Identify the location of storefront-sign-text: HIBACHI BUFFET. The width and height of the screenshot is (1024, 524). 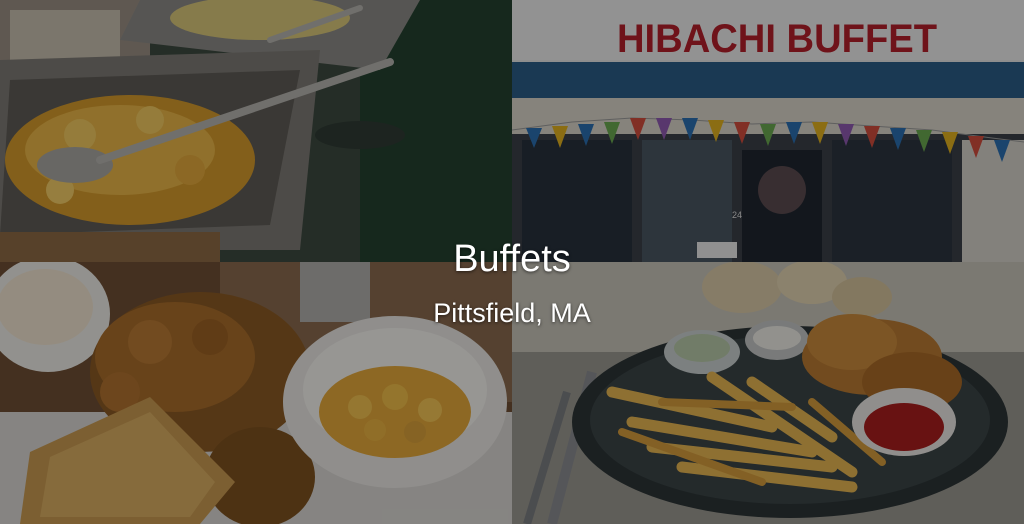
(777, 39).